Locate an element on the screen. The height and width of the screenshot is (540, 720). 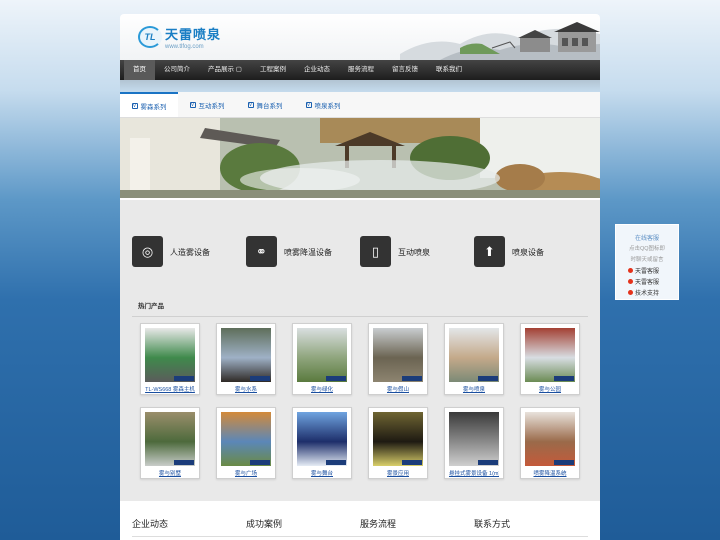
nav-shadow is located at coordinates (360, 86).